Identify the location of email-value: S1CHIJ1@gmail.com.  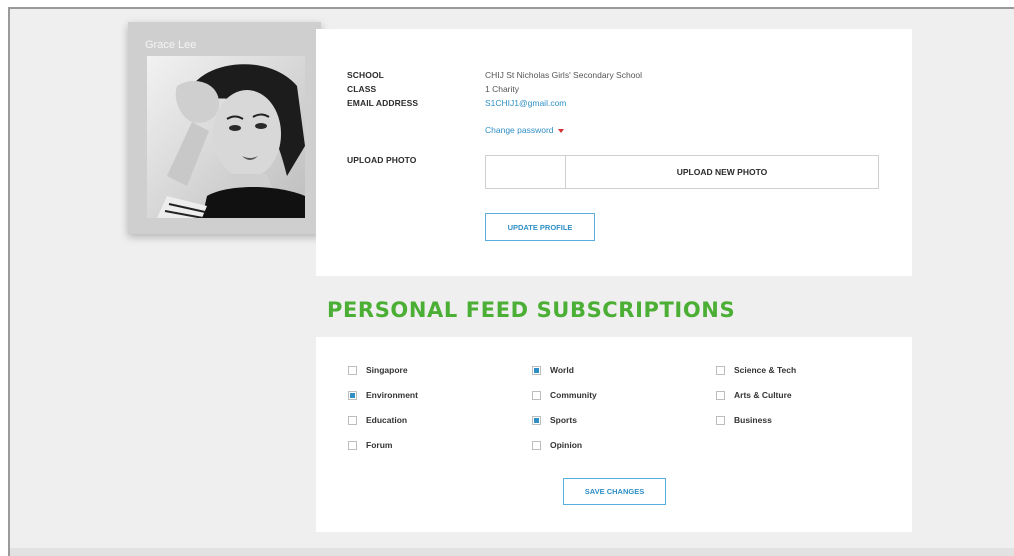
(526, 103).